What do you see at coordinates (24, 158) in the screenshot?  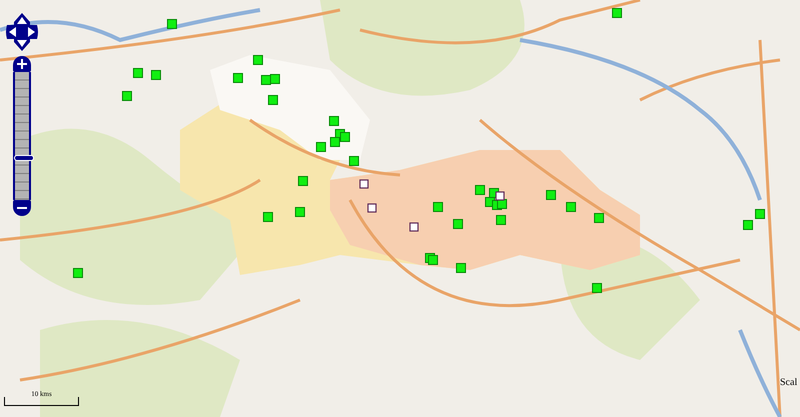 I see `zoom-slider-thumb` at bounding box center [24, 158].